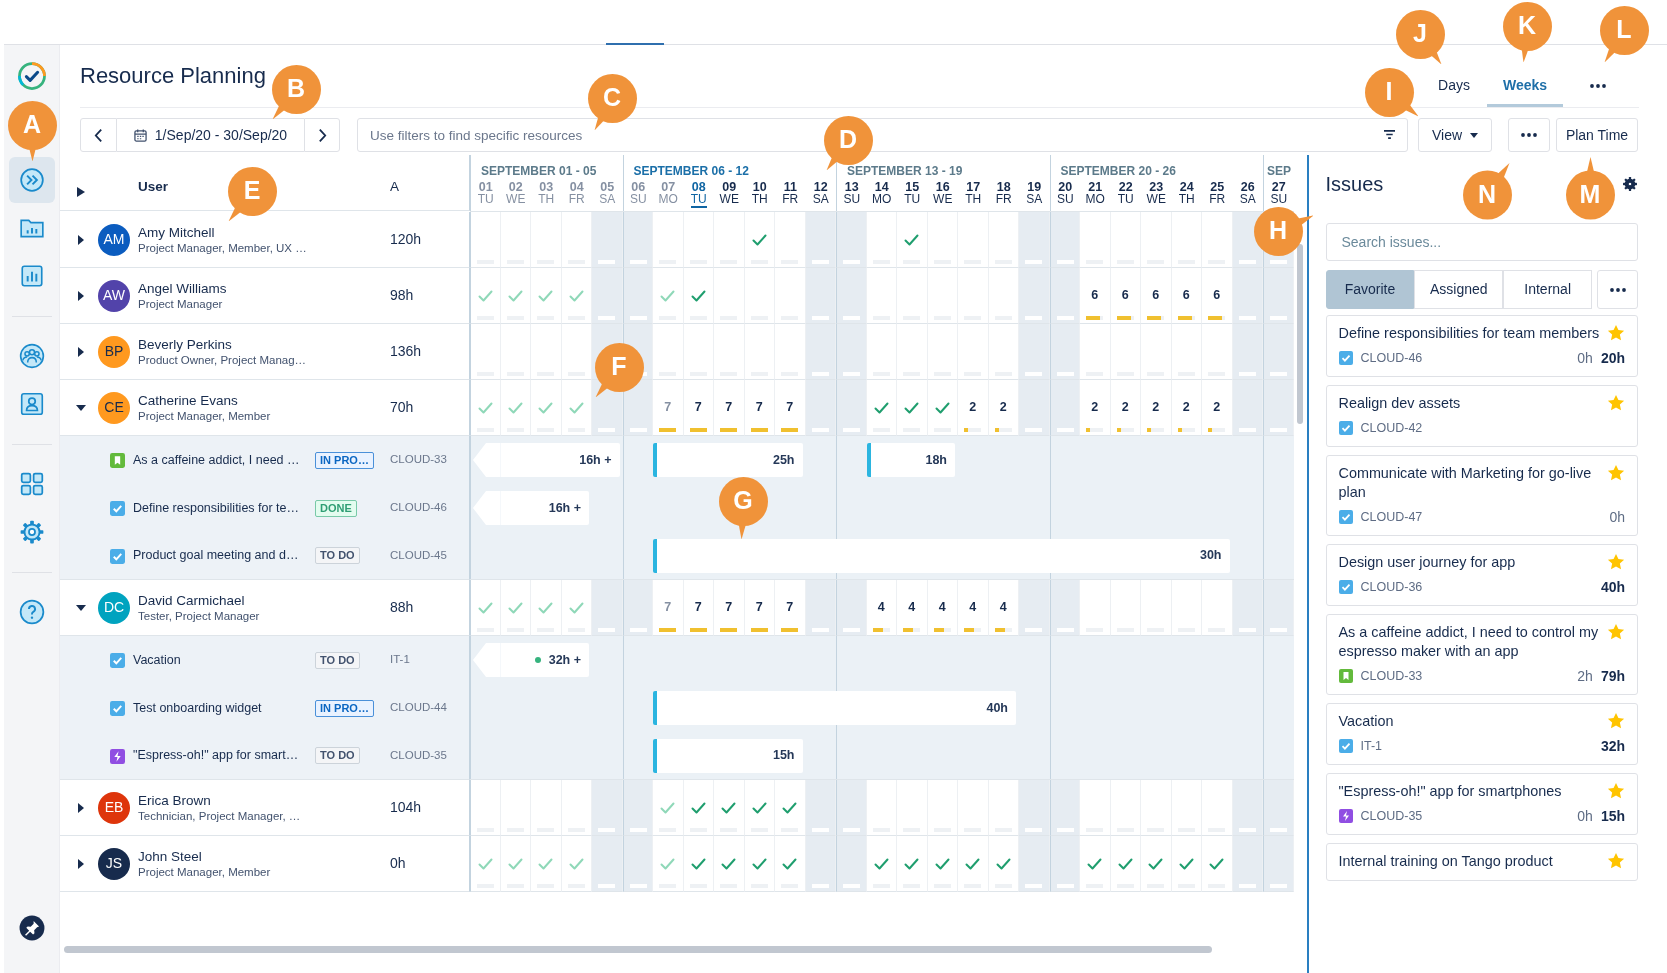  Describe the element at coordinates (265, 660) in the screenshot. I see `issue-row: Vacation TO DO IT-1` at that location.